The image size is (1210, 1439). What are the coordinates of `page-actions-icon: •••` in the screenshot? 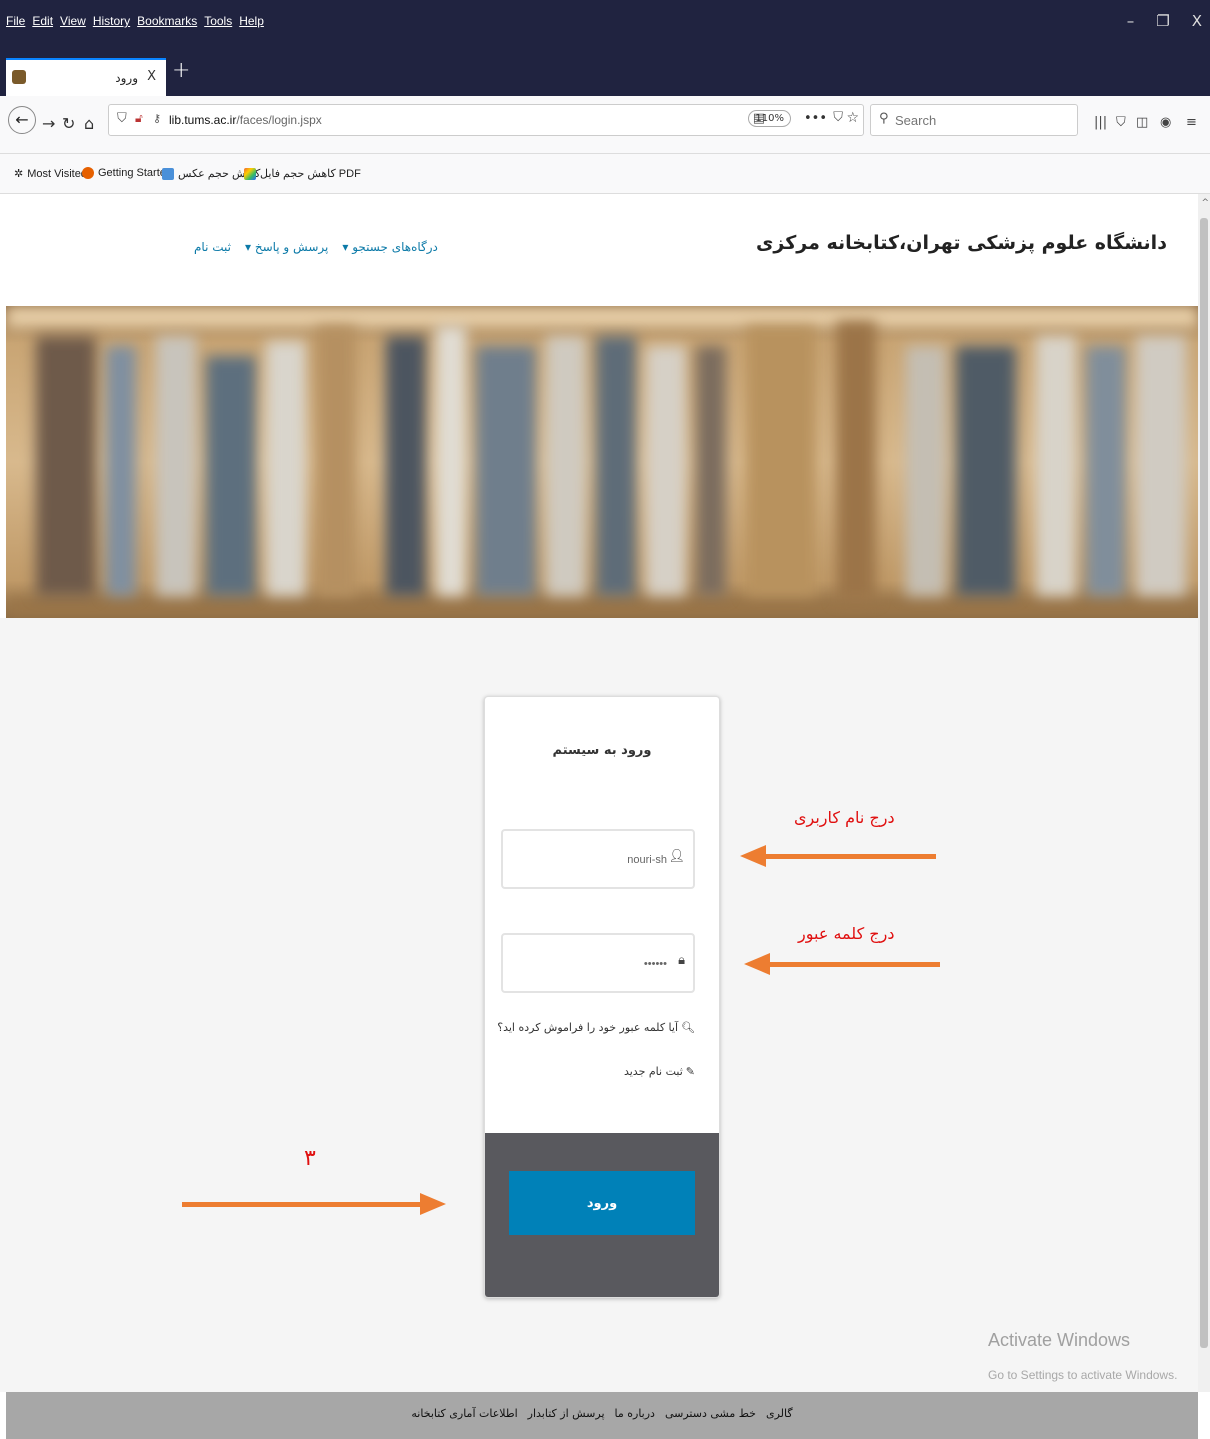 It's located at (815, 118).